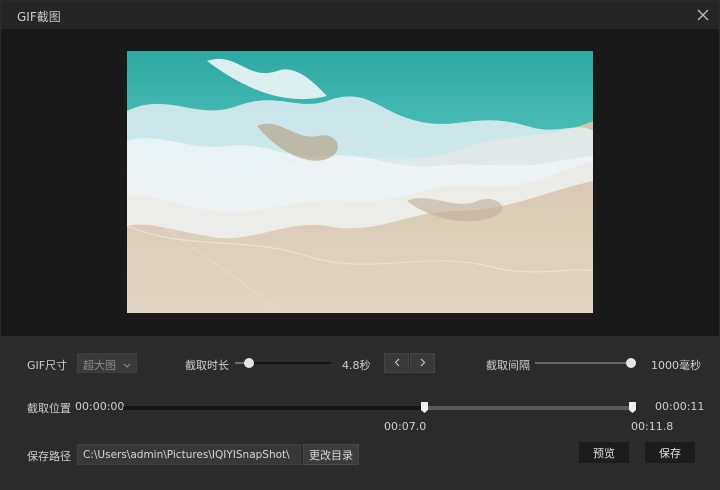 The width and height of the screenshot is (720, 490). Describe the element at coordinates (703, 15) in the screenshot. I see `close-icon` at that location.